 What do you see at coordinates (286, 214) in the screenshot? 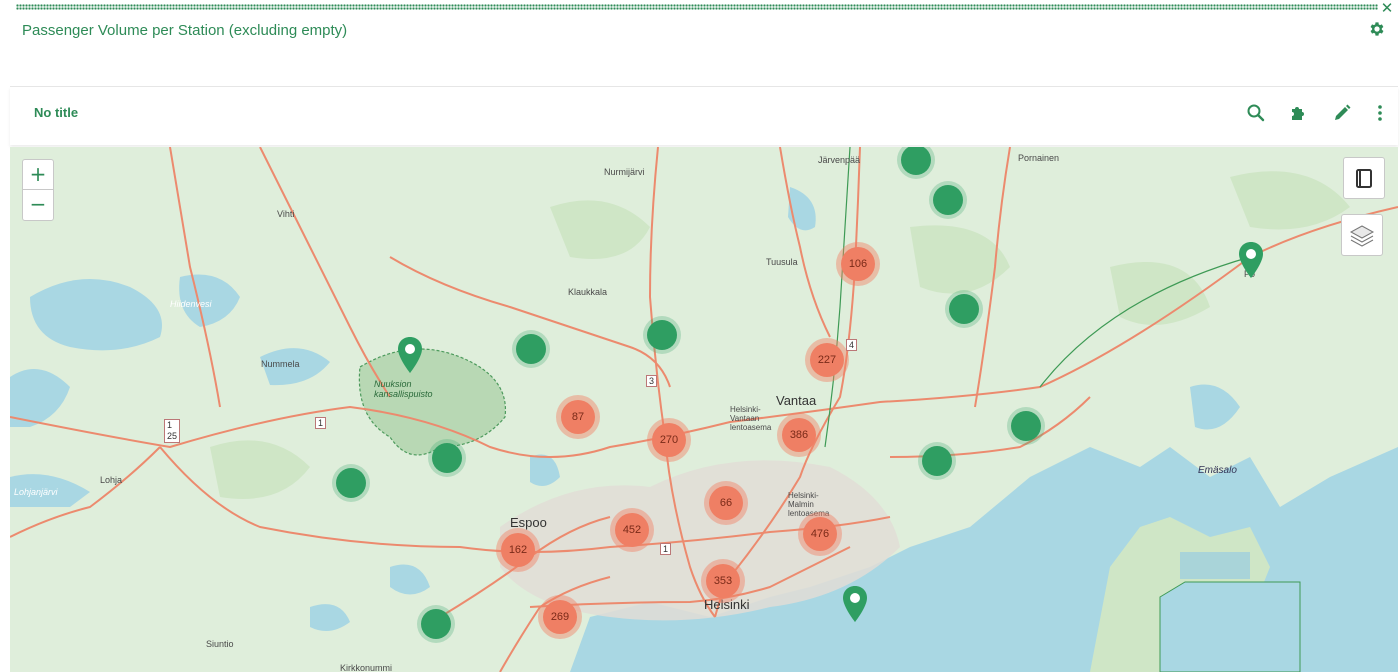
I see `place-label: Vihti` at bounding box center [286, 214].